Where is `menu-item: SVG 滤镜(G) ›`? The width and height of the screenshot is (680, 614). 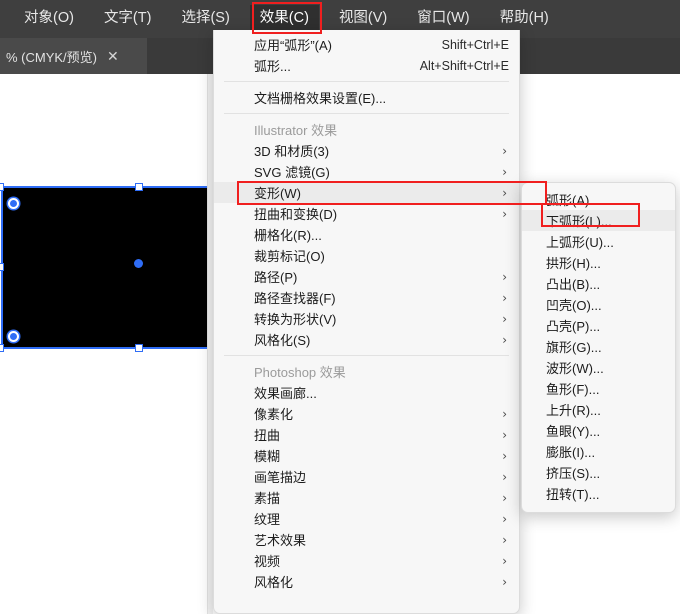 menu-item: SVG 滤镜(G) › is located at coordinates (366, 171).